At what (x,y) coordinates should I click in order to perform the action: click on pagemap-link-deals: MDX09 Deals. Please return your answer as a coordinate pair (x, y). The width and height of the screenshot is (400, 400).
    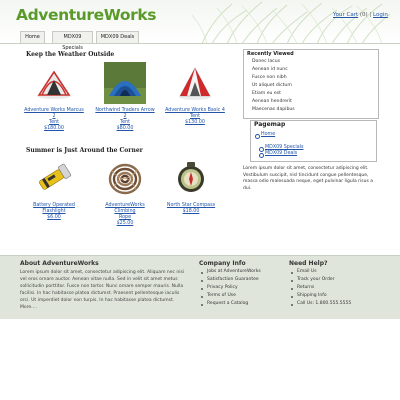
    Looking at the image, I should click on (281, 153).